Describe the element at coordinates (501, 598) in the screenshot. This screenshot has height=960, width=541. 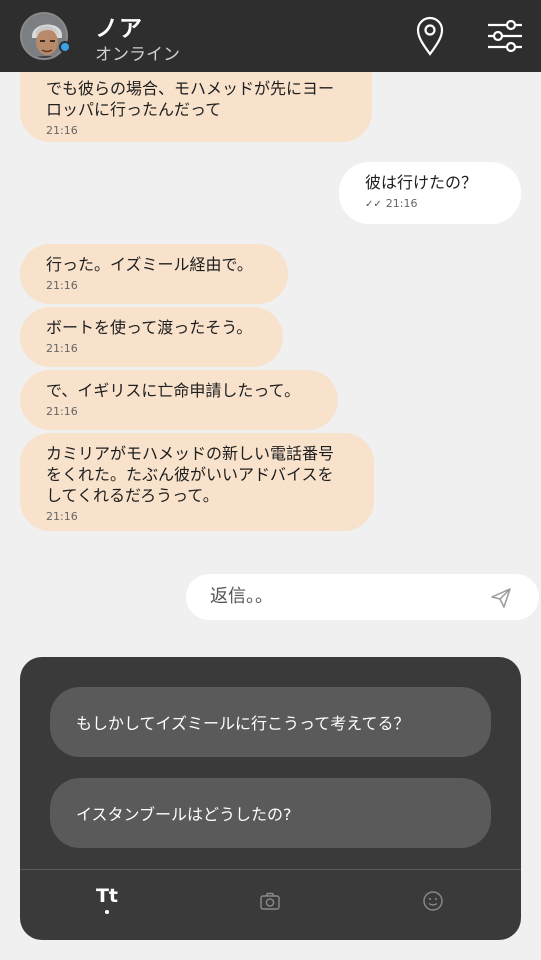
I see `send-icon` at that location.